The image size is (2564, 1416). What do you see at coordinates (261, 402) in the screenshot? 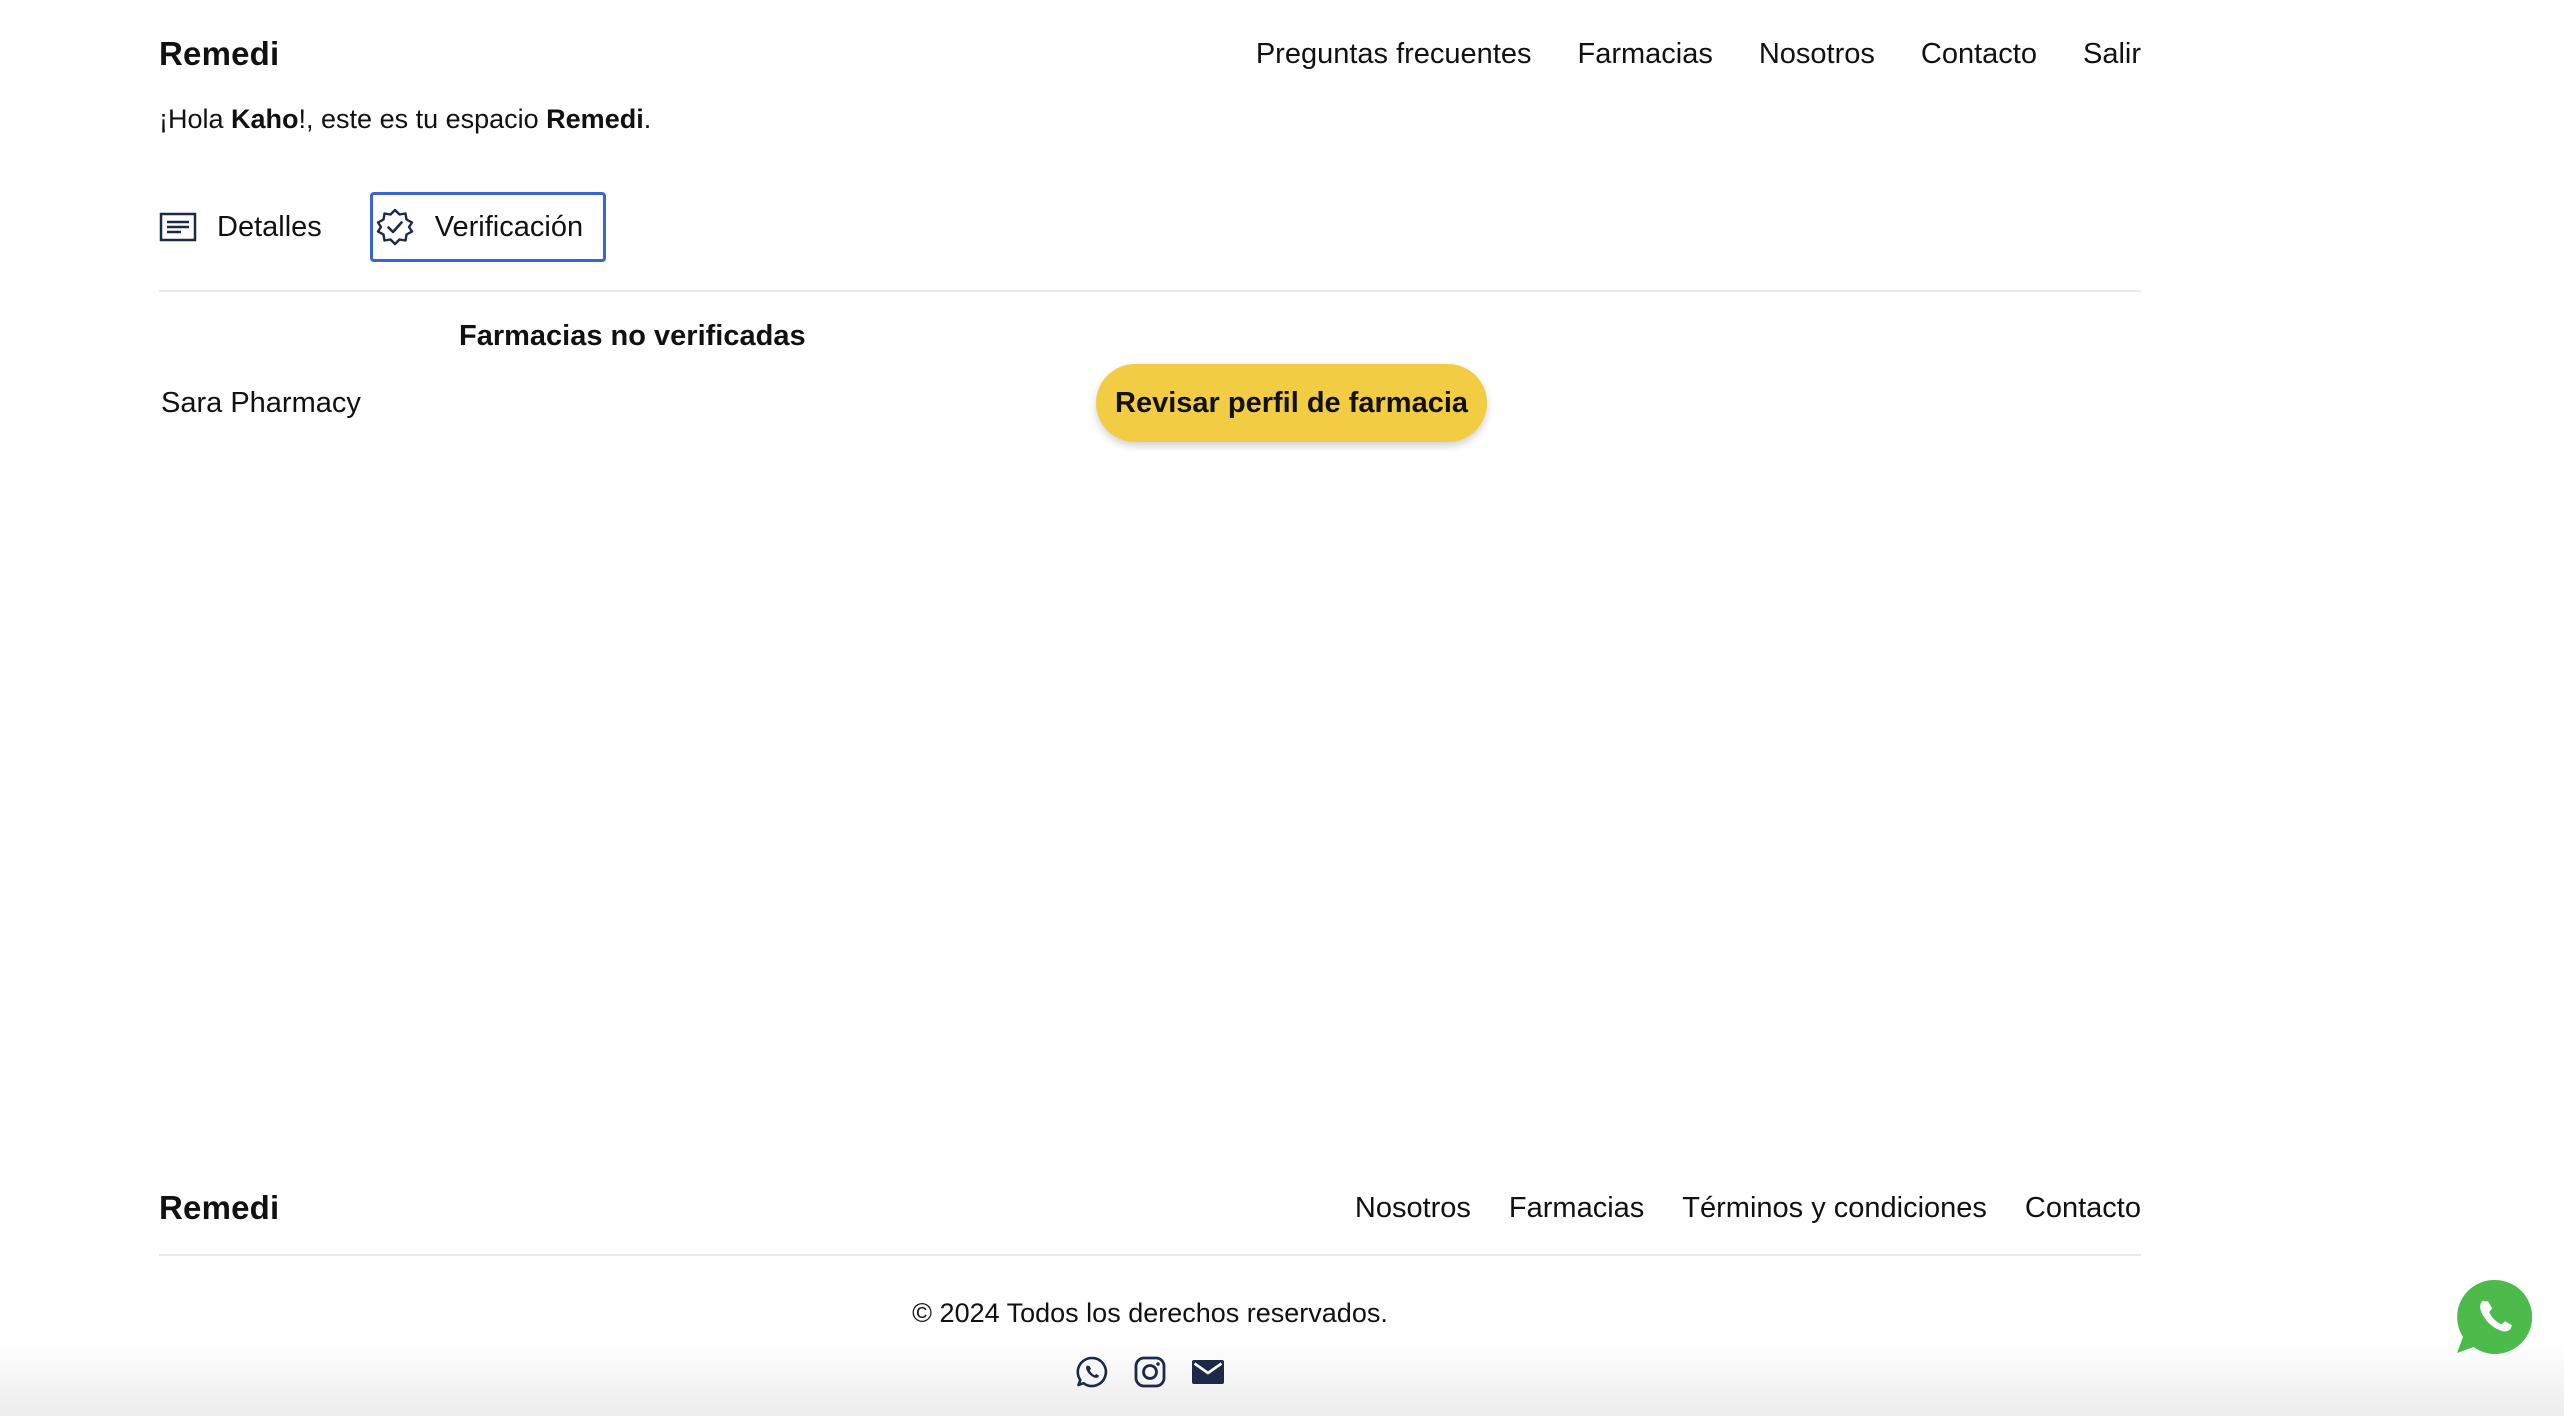
I see `pharmacy-name: Sara Pharmacy` at bounding box center [261, 402].